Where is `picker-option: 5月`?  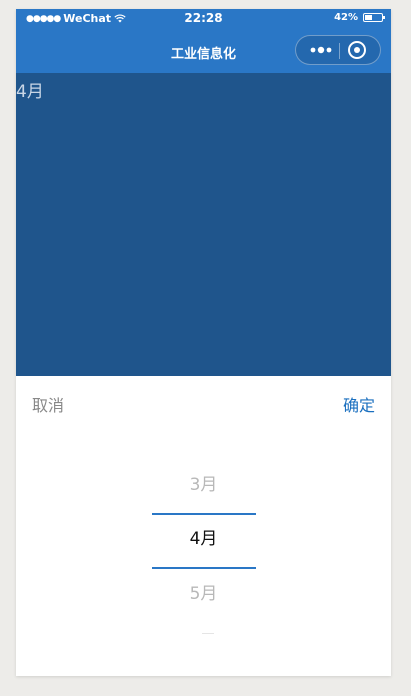
picker-option: 5月 is located at coordinates (203, 591).